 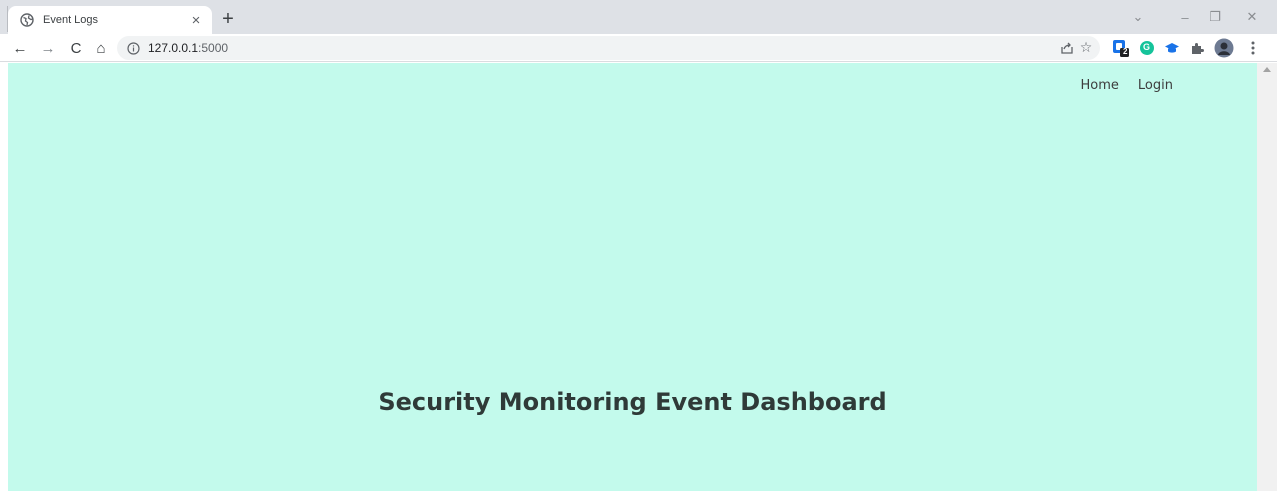 I want to click on forward-button: →, so click(x=48, y=48).